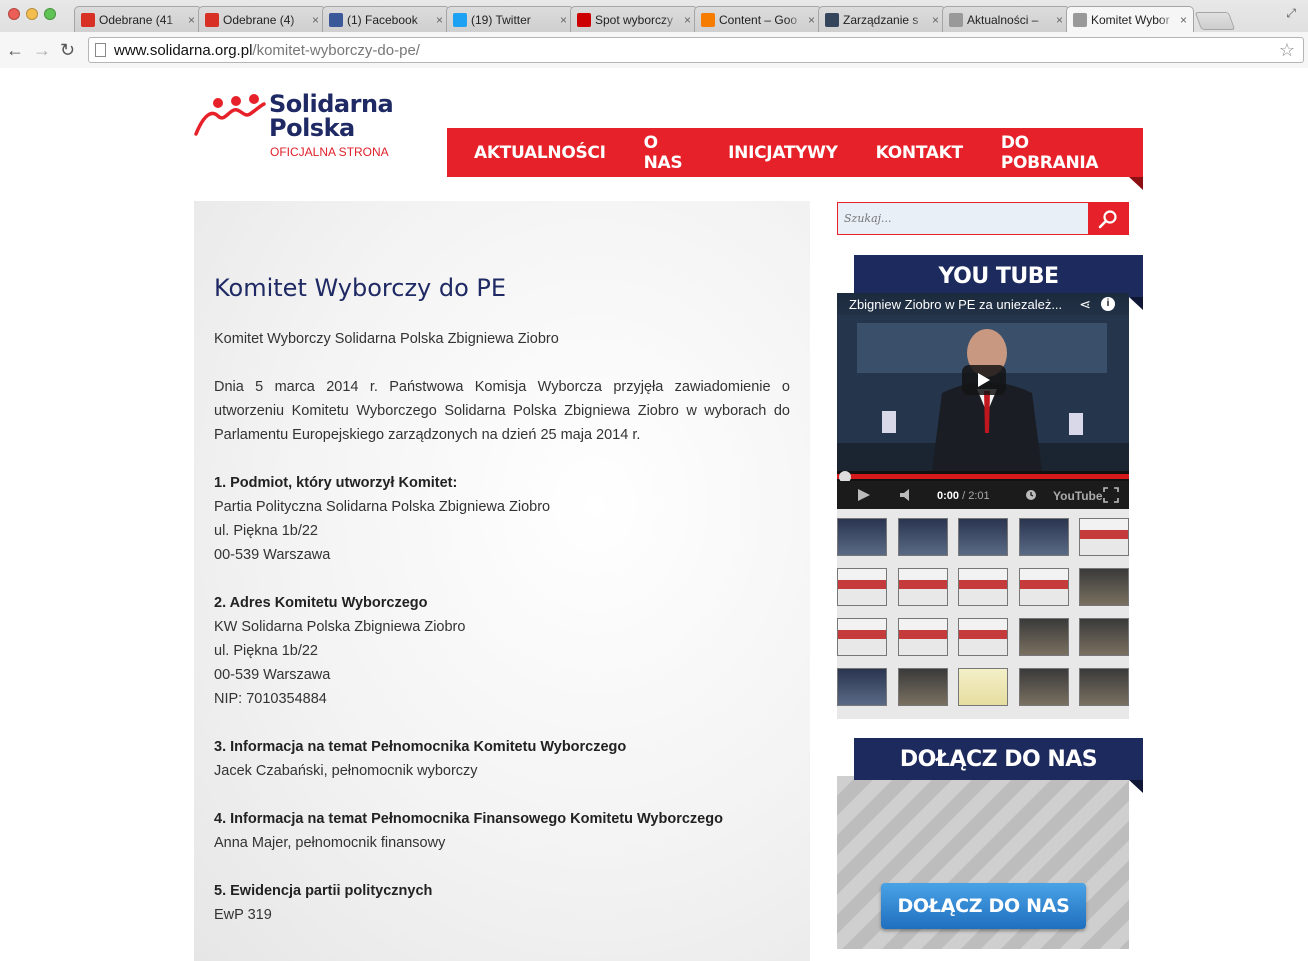  Describe the element at coordinates (1136, 303) in the screenshot. I see `youtube-title-fold` at that location.